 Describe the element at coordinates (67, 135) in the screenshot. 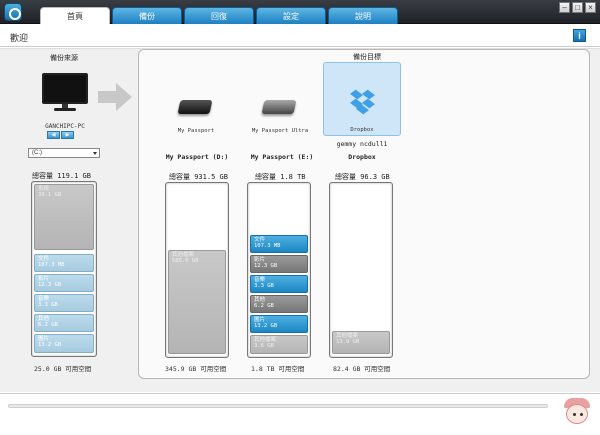

I see `next-source-button: ▶` at that location.